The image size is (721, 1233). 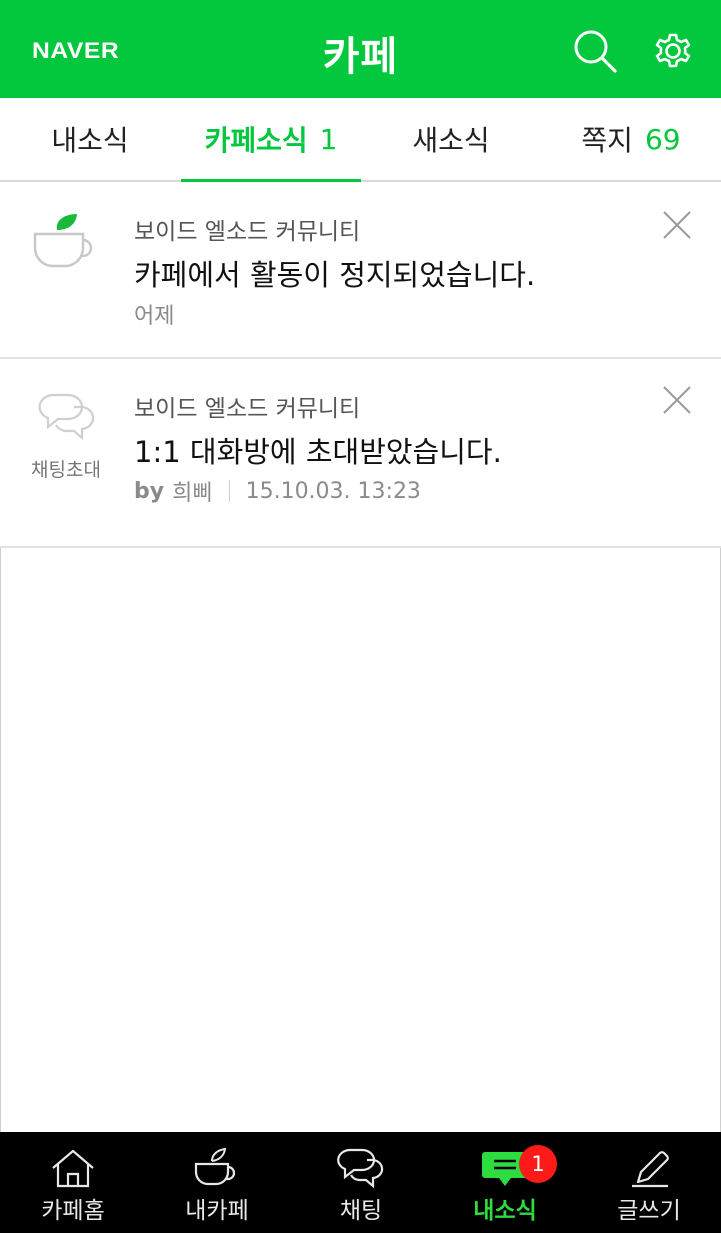 What do you see at coordinates (215, 1166) in the screenshot?
I see `teacup-icon` at bounding box center [215, 1166].